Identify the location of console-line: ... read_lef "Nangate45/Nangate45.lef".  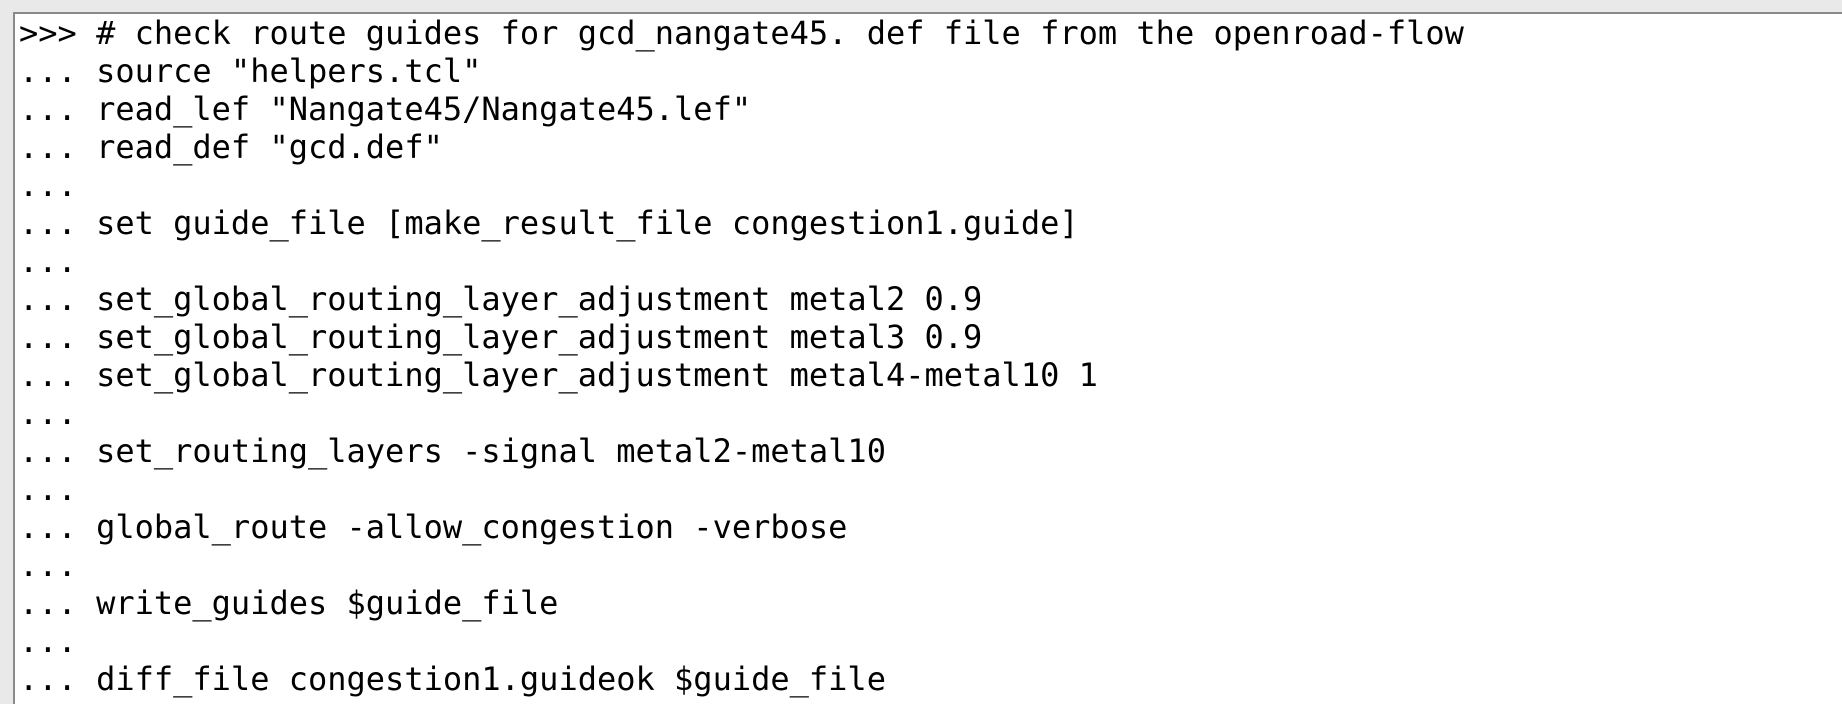
(385, 109).